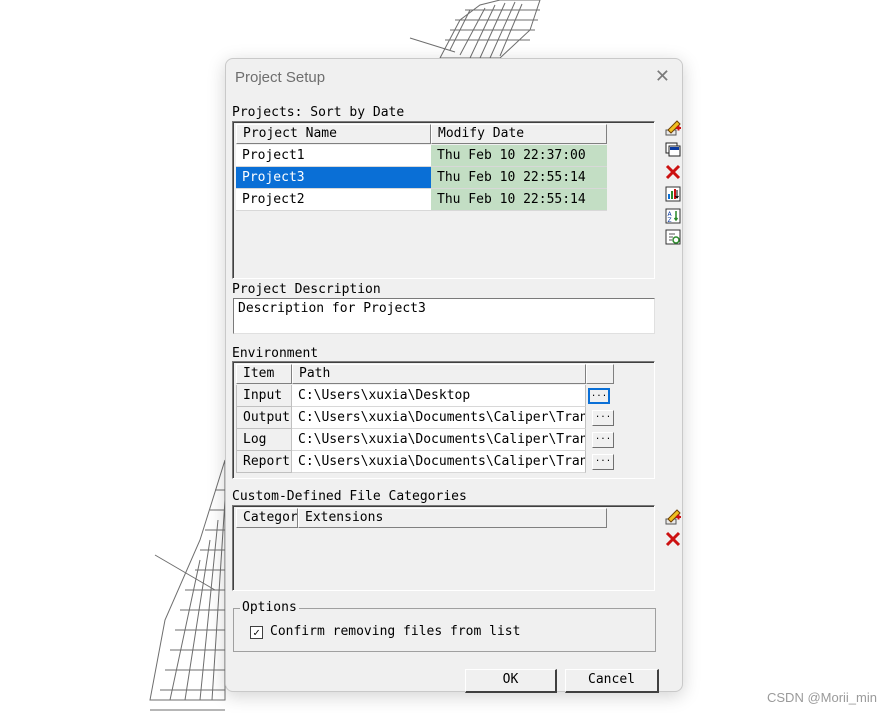 This screenshot has width=893, height=713. I want to click on add-icon, so click(673, 517).